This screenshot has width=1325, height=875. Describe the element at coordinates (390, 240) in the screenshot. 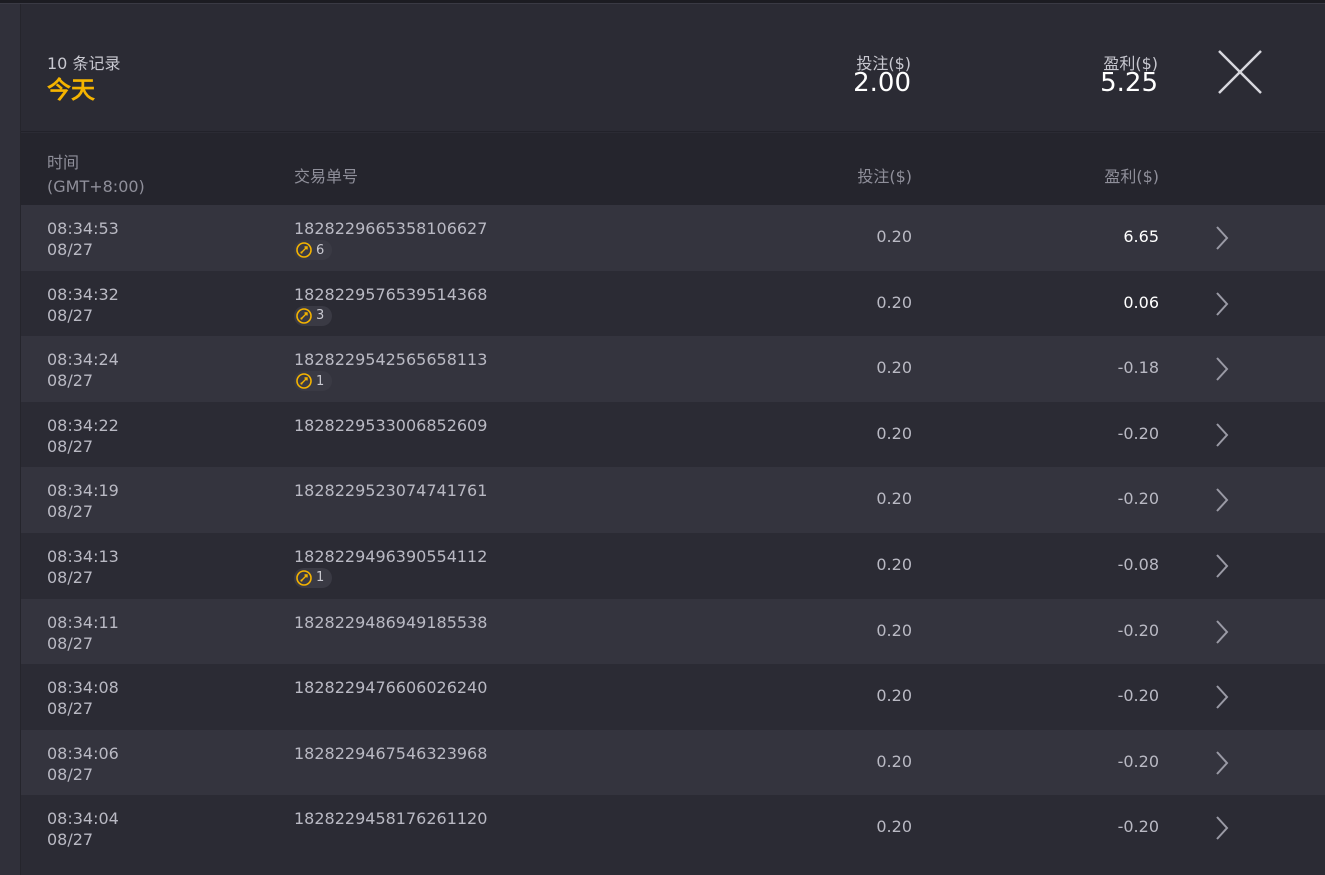

I see `row-order-cell: 1828229665358106627 6` at that location.